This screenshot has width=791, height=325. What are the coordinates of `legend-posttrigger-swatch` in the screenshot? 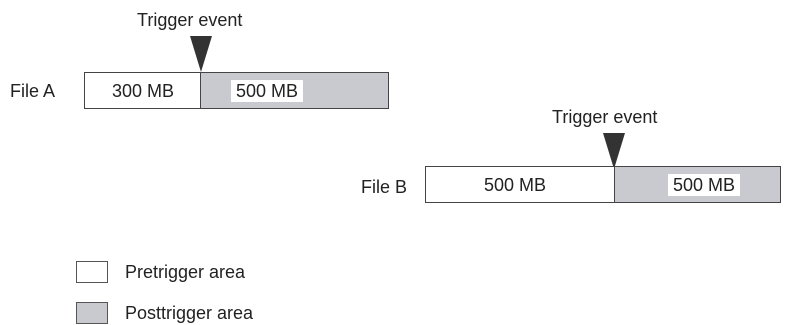 It's located at (92, 313).